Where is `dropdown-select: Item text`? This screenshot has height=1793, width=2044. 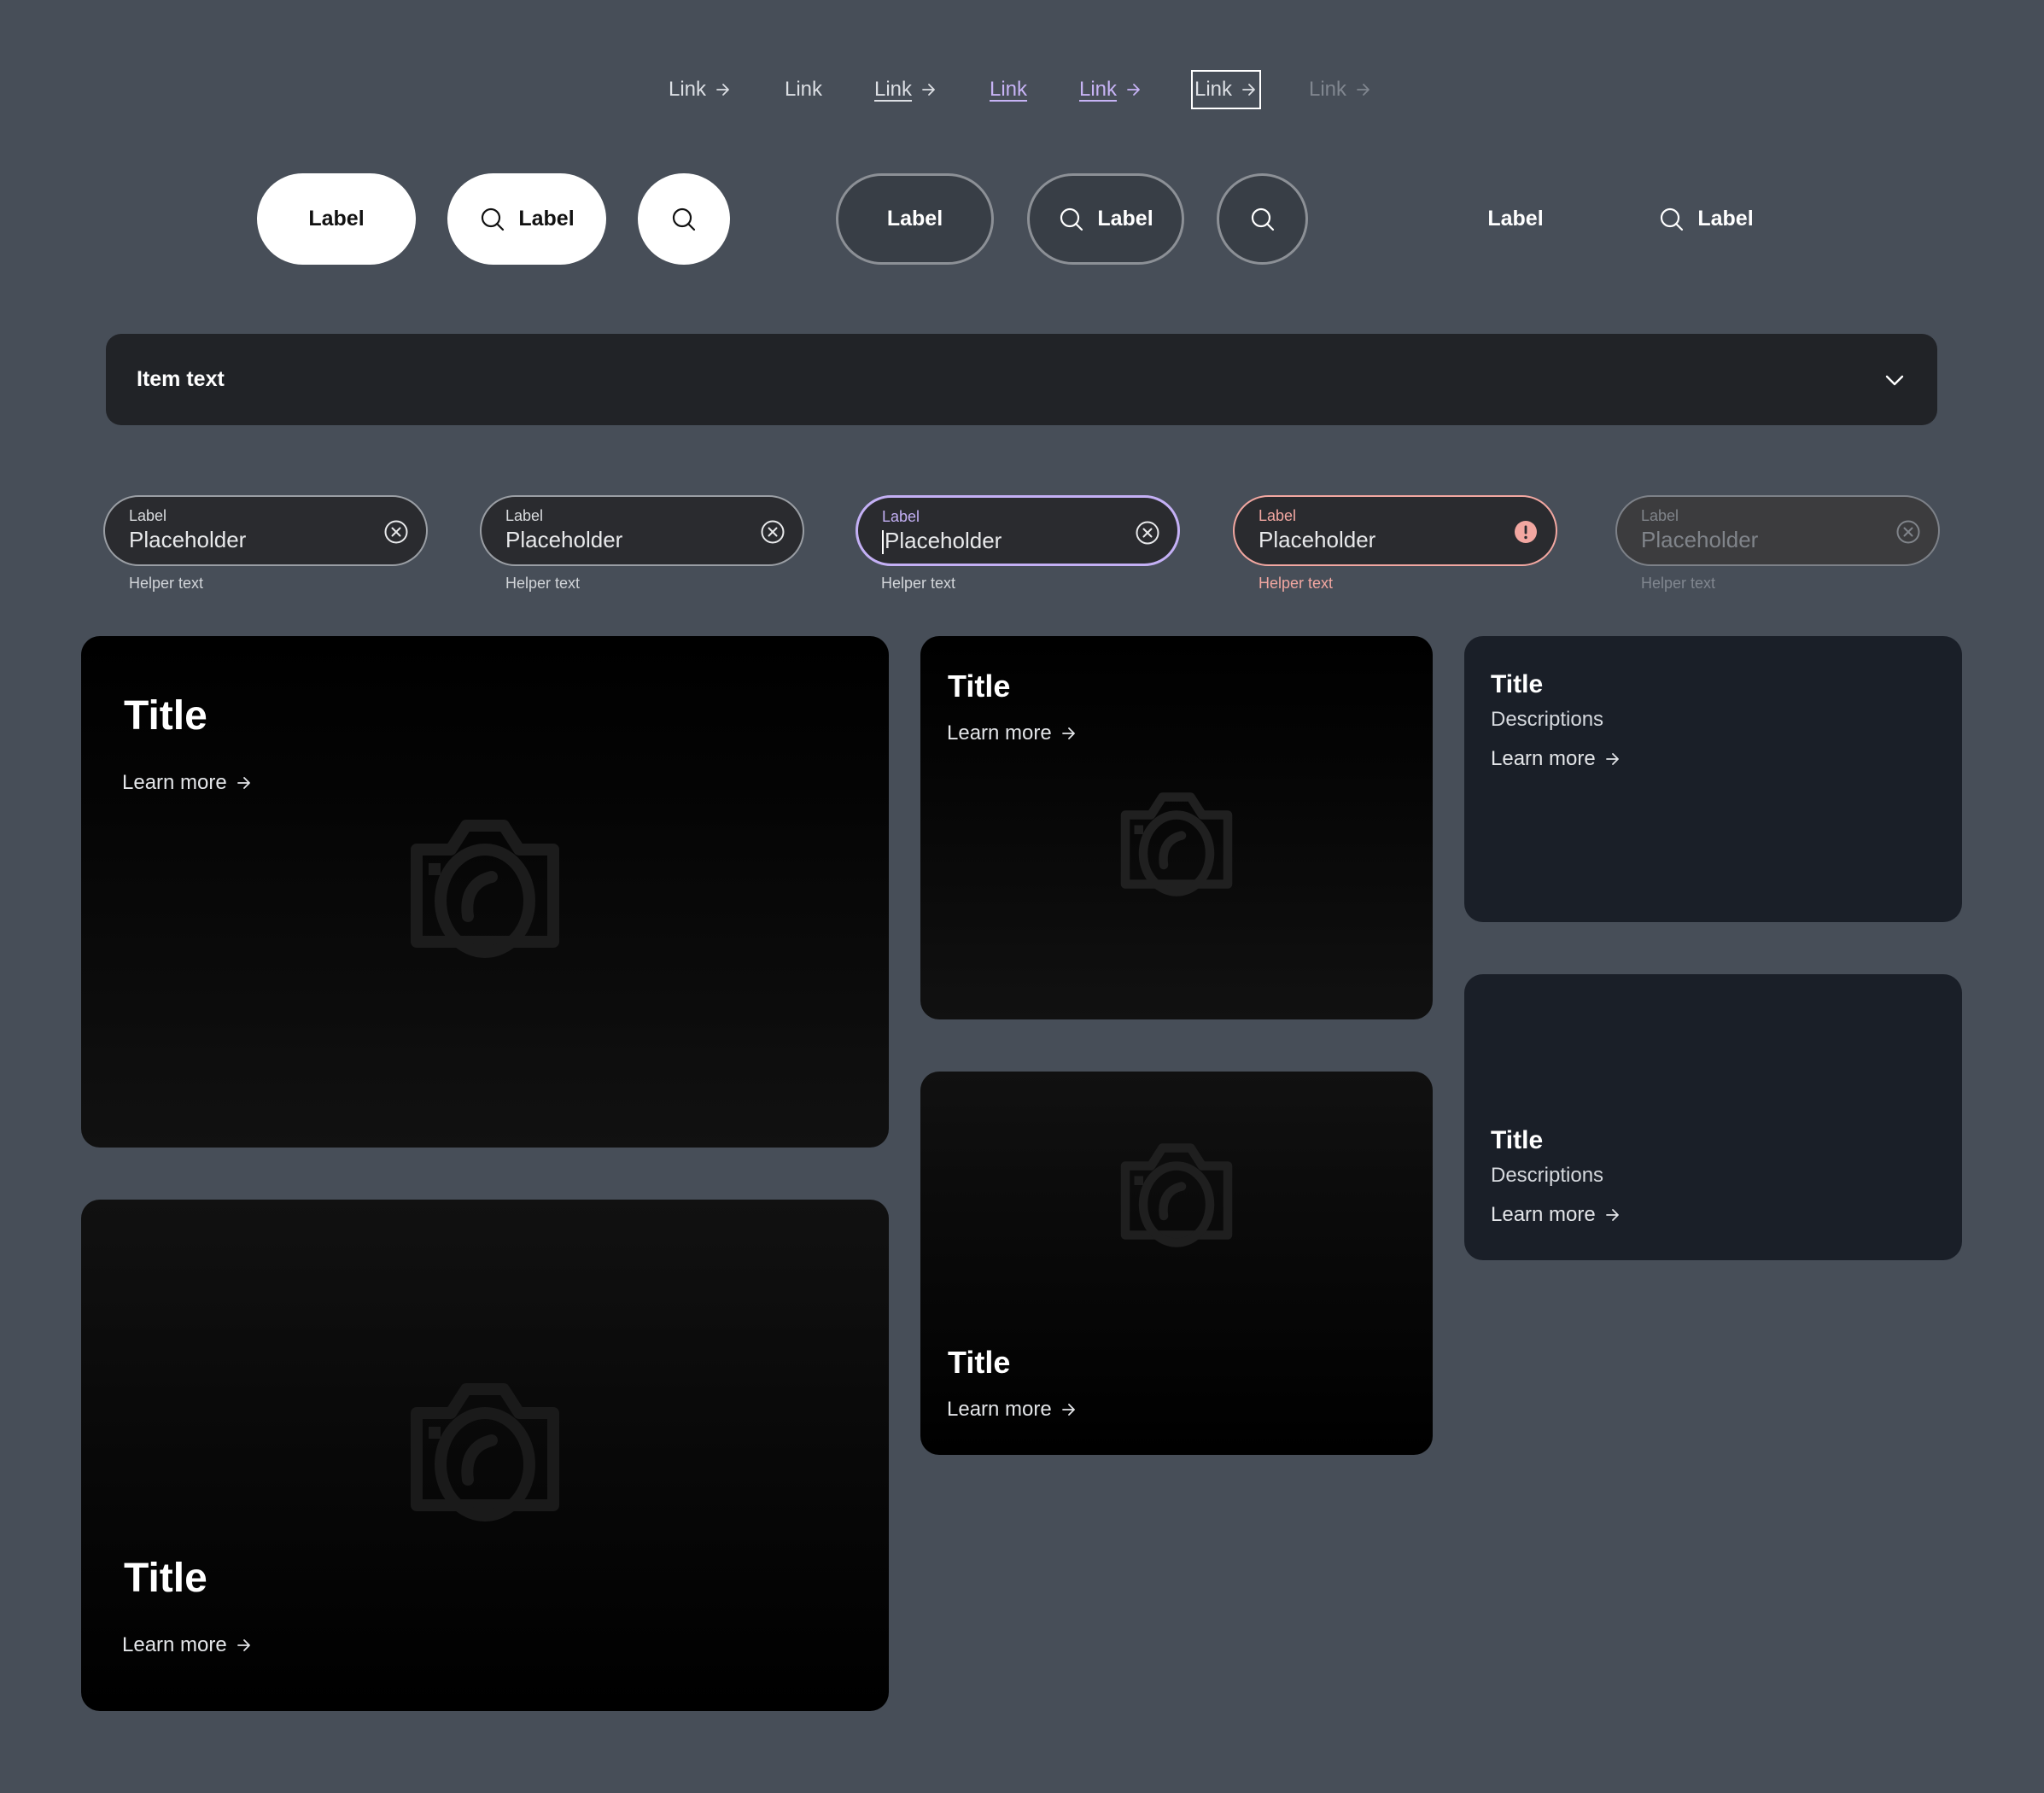 dropdown-select: Item text is located at coordinates (1021, 379).